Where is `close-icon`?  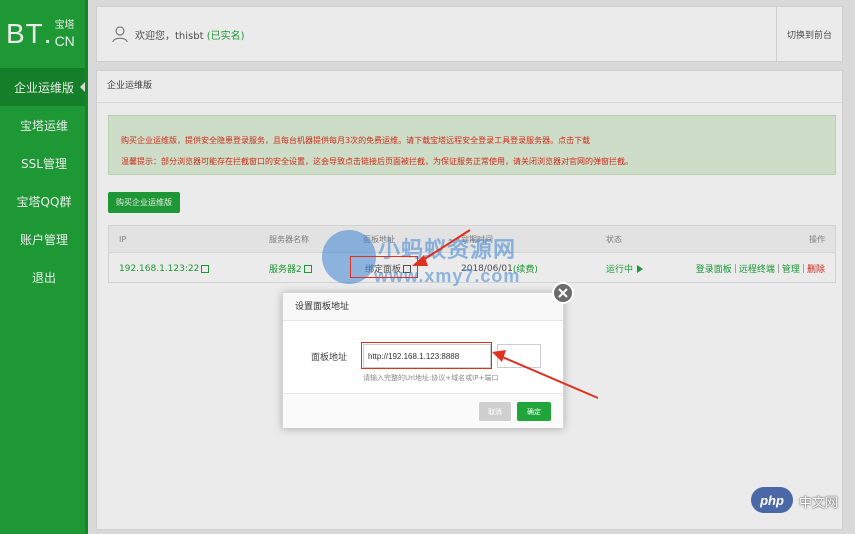
close-icon is located at coordinates (563, 293).